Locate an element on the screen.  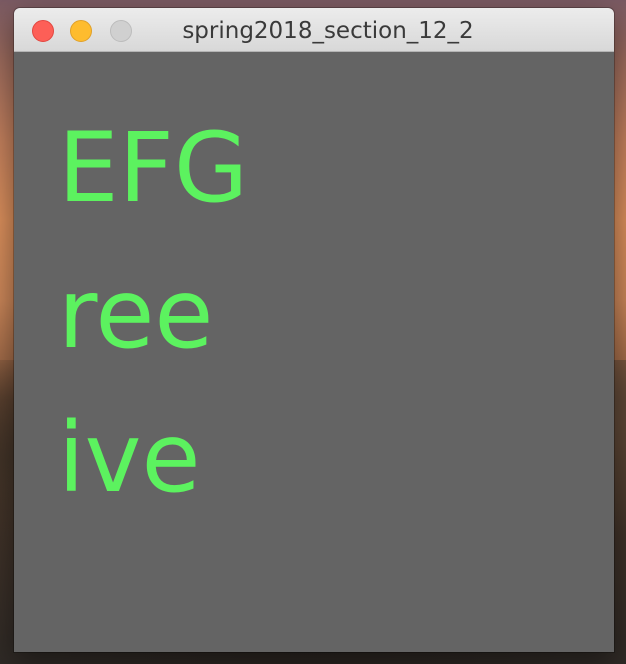
canvas-text-line-3: ive is located at coordinates (129, 458).